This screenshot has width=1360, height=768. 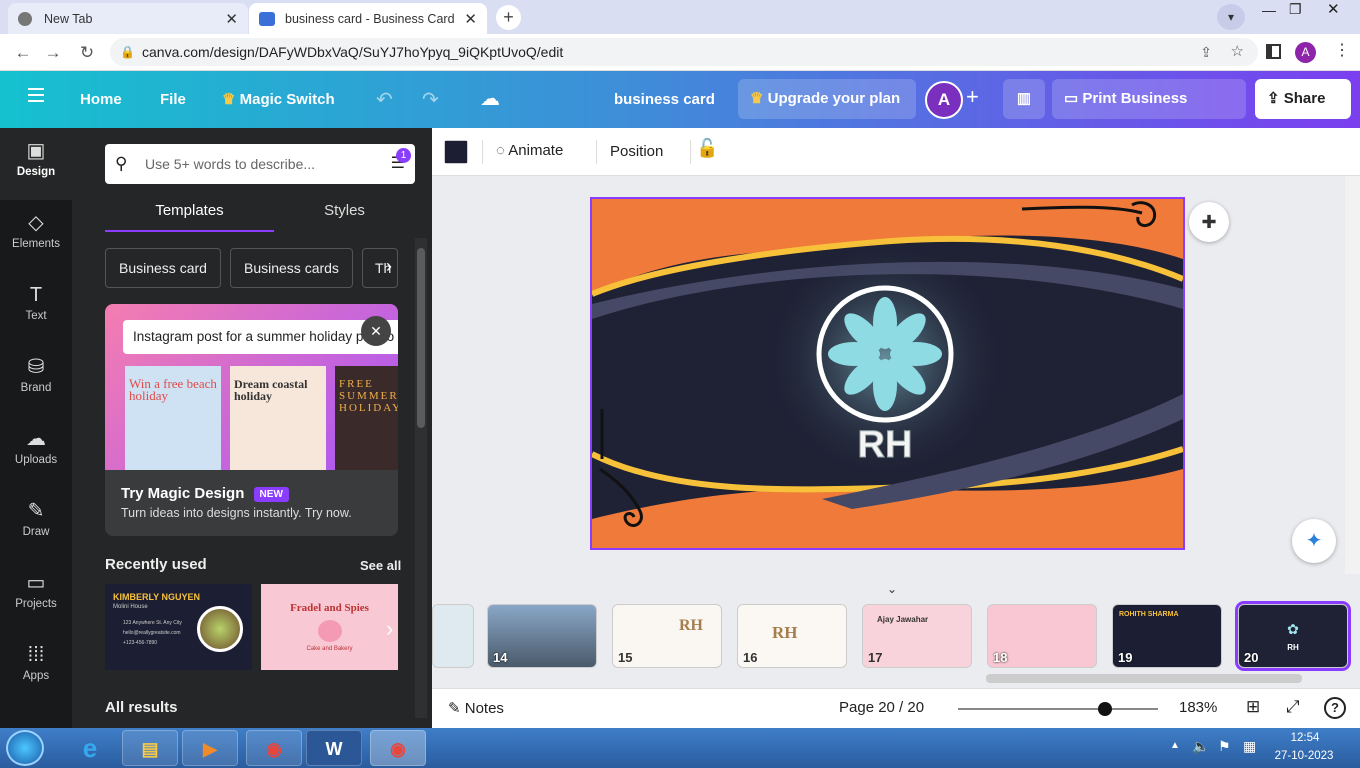 I want to click on zoom-slider-thumb, so click(x=1105, y=709).